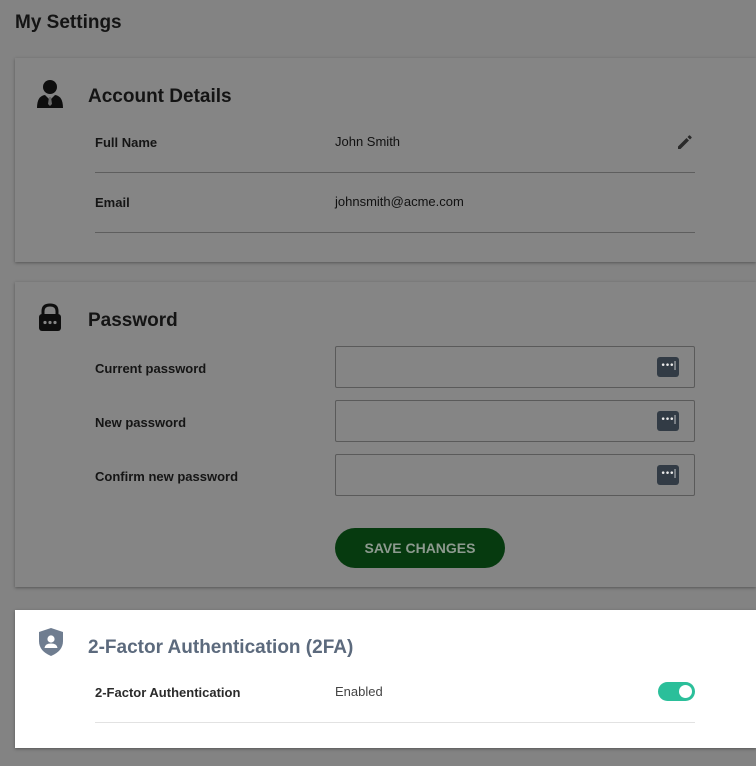  I want to click on pencil-icon, so click(685, 142).